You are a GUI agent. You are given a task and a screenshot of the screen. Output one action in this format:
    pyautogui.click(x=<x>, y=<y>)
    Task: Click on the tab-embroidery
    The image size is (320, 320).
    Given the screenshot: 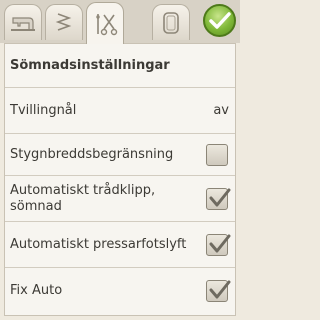 What is the action you would take?
    pyautogui.click(x=171, y=22)
    